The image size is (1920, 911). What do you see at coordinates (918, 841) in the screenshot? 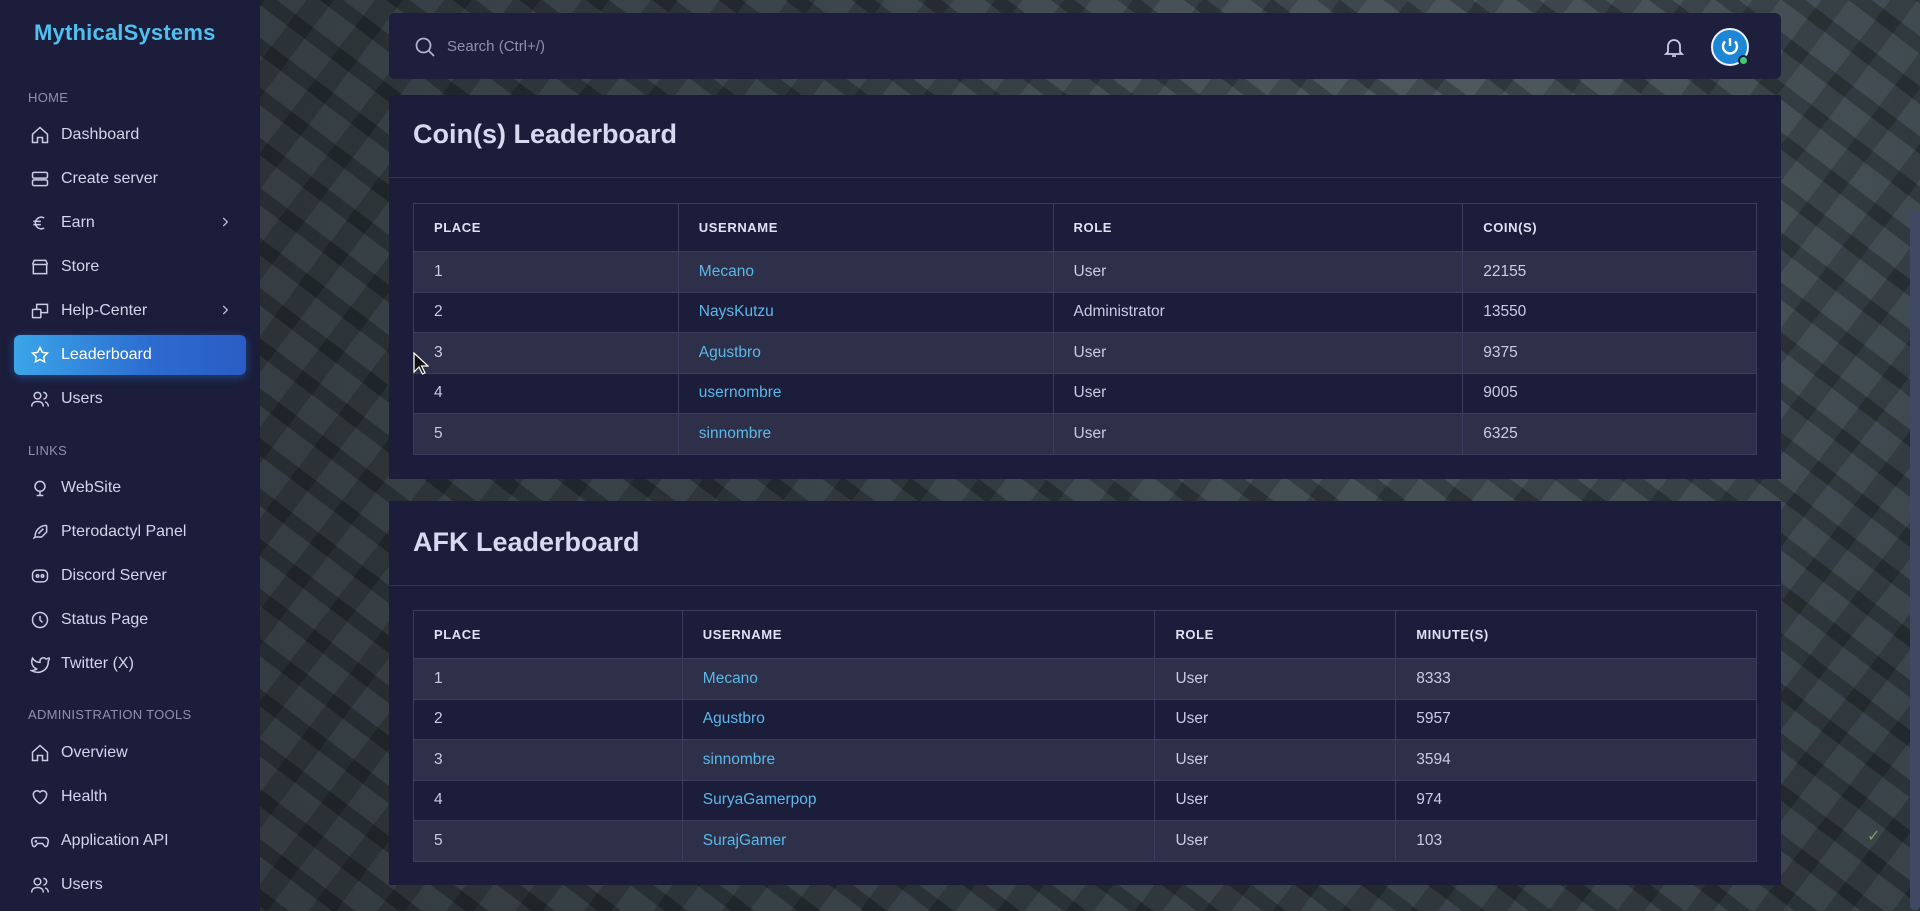
I see `username-link: SurajGamer` at bounding box center [918, 841].